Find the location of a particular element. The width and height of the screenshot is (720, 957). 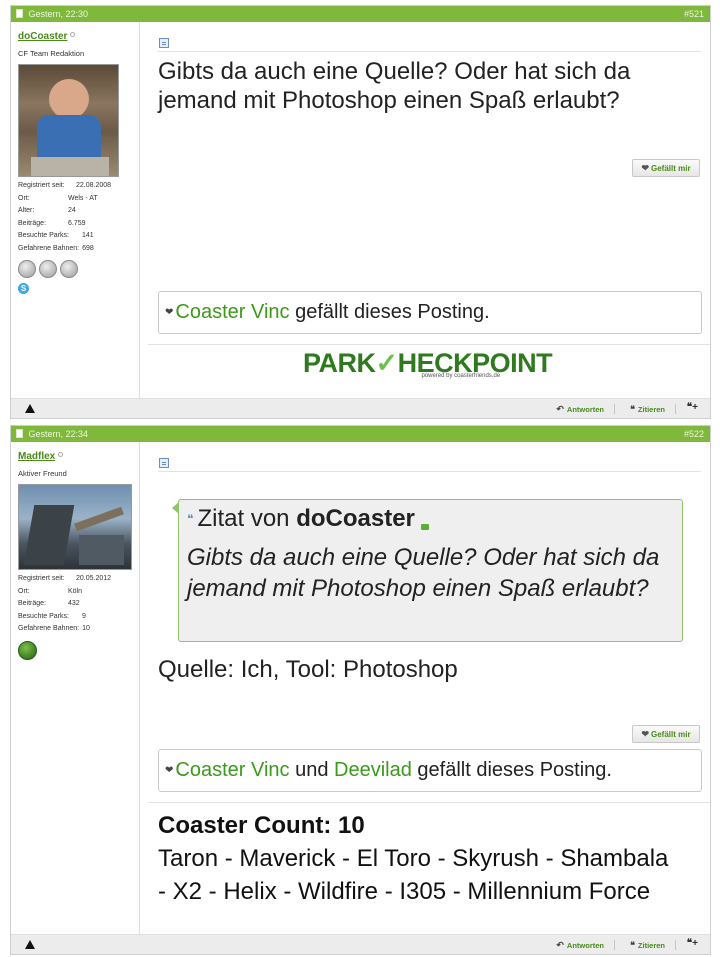

stat-value: 141 is located at coordinates (88, 235).